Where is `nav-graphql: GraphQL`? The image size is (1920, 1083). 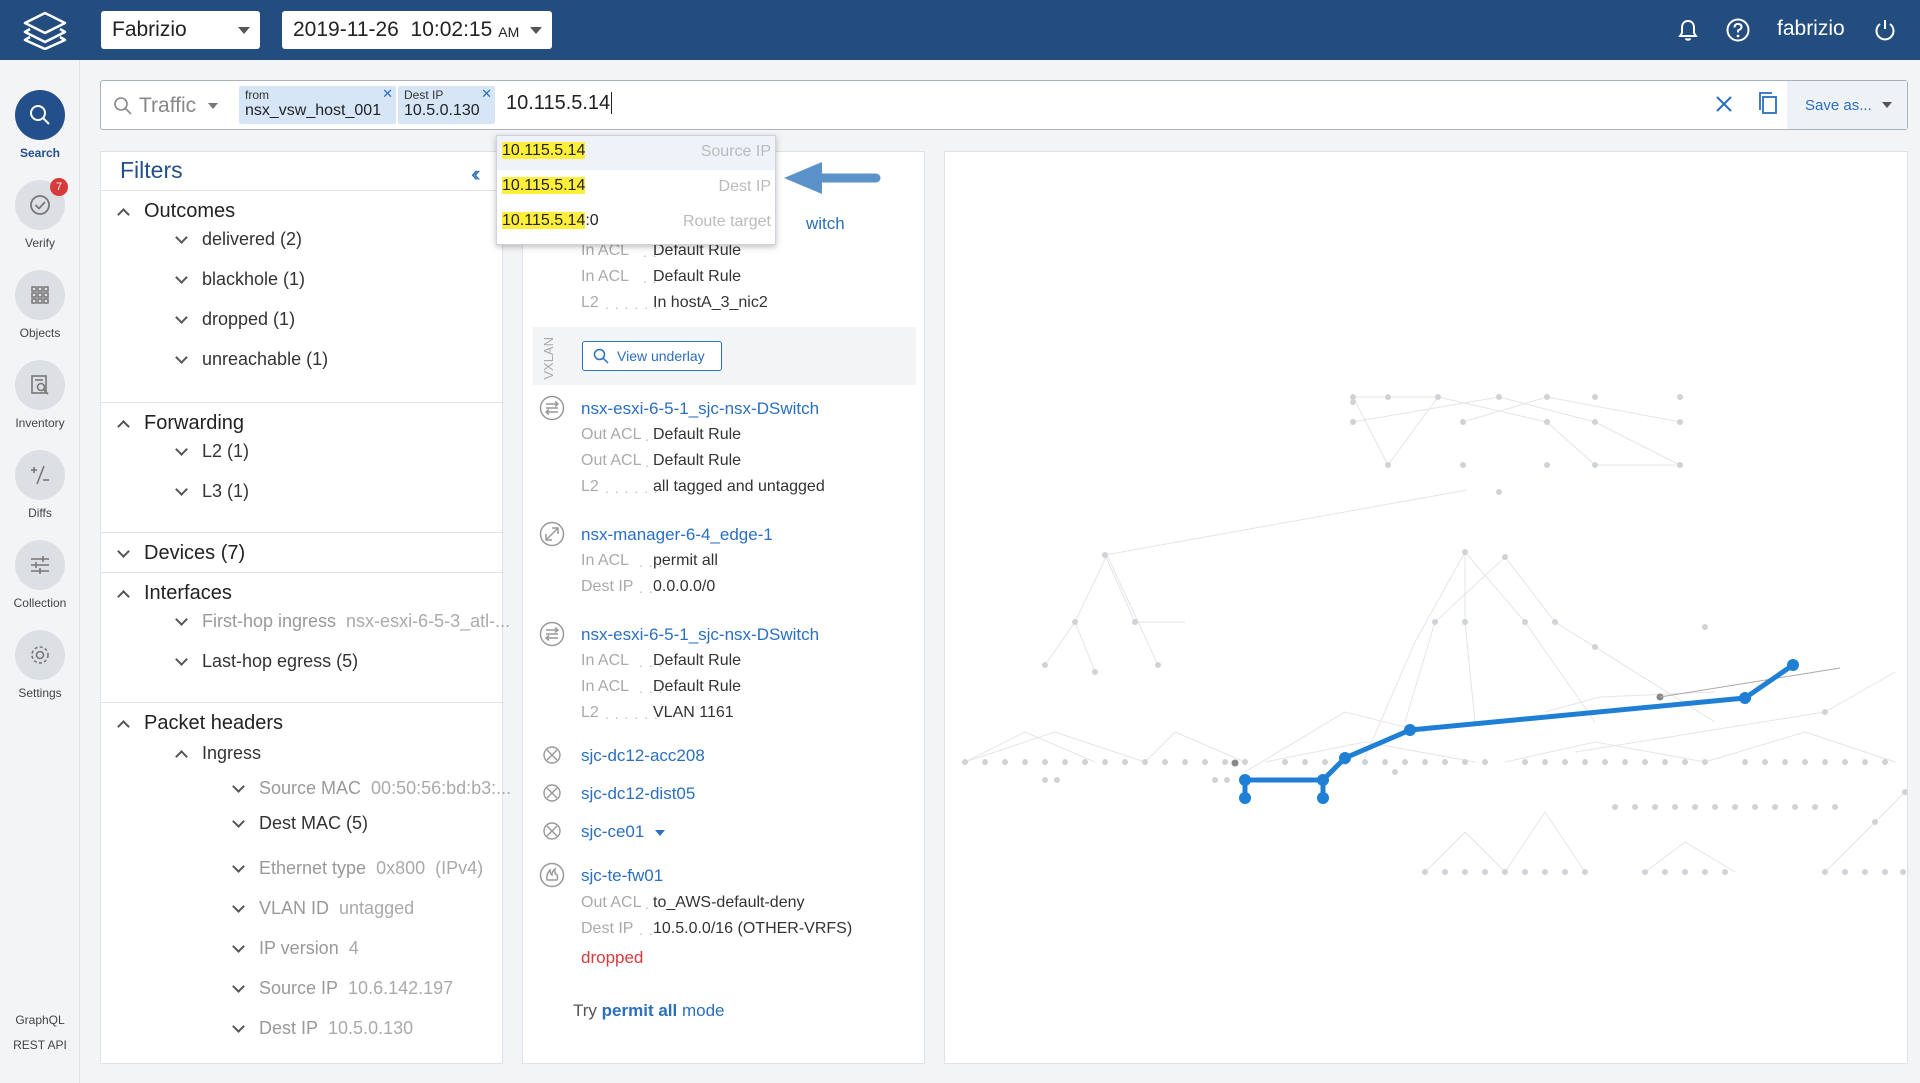
nav-graphql: GraphQL is located at coordinates (40, 1020).